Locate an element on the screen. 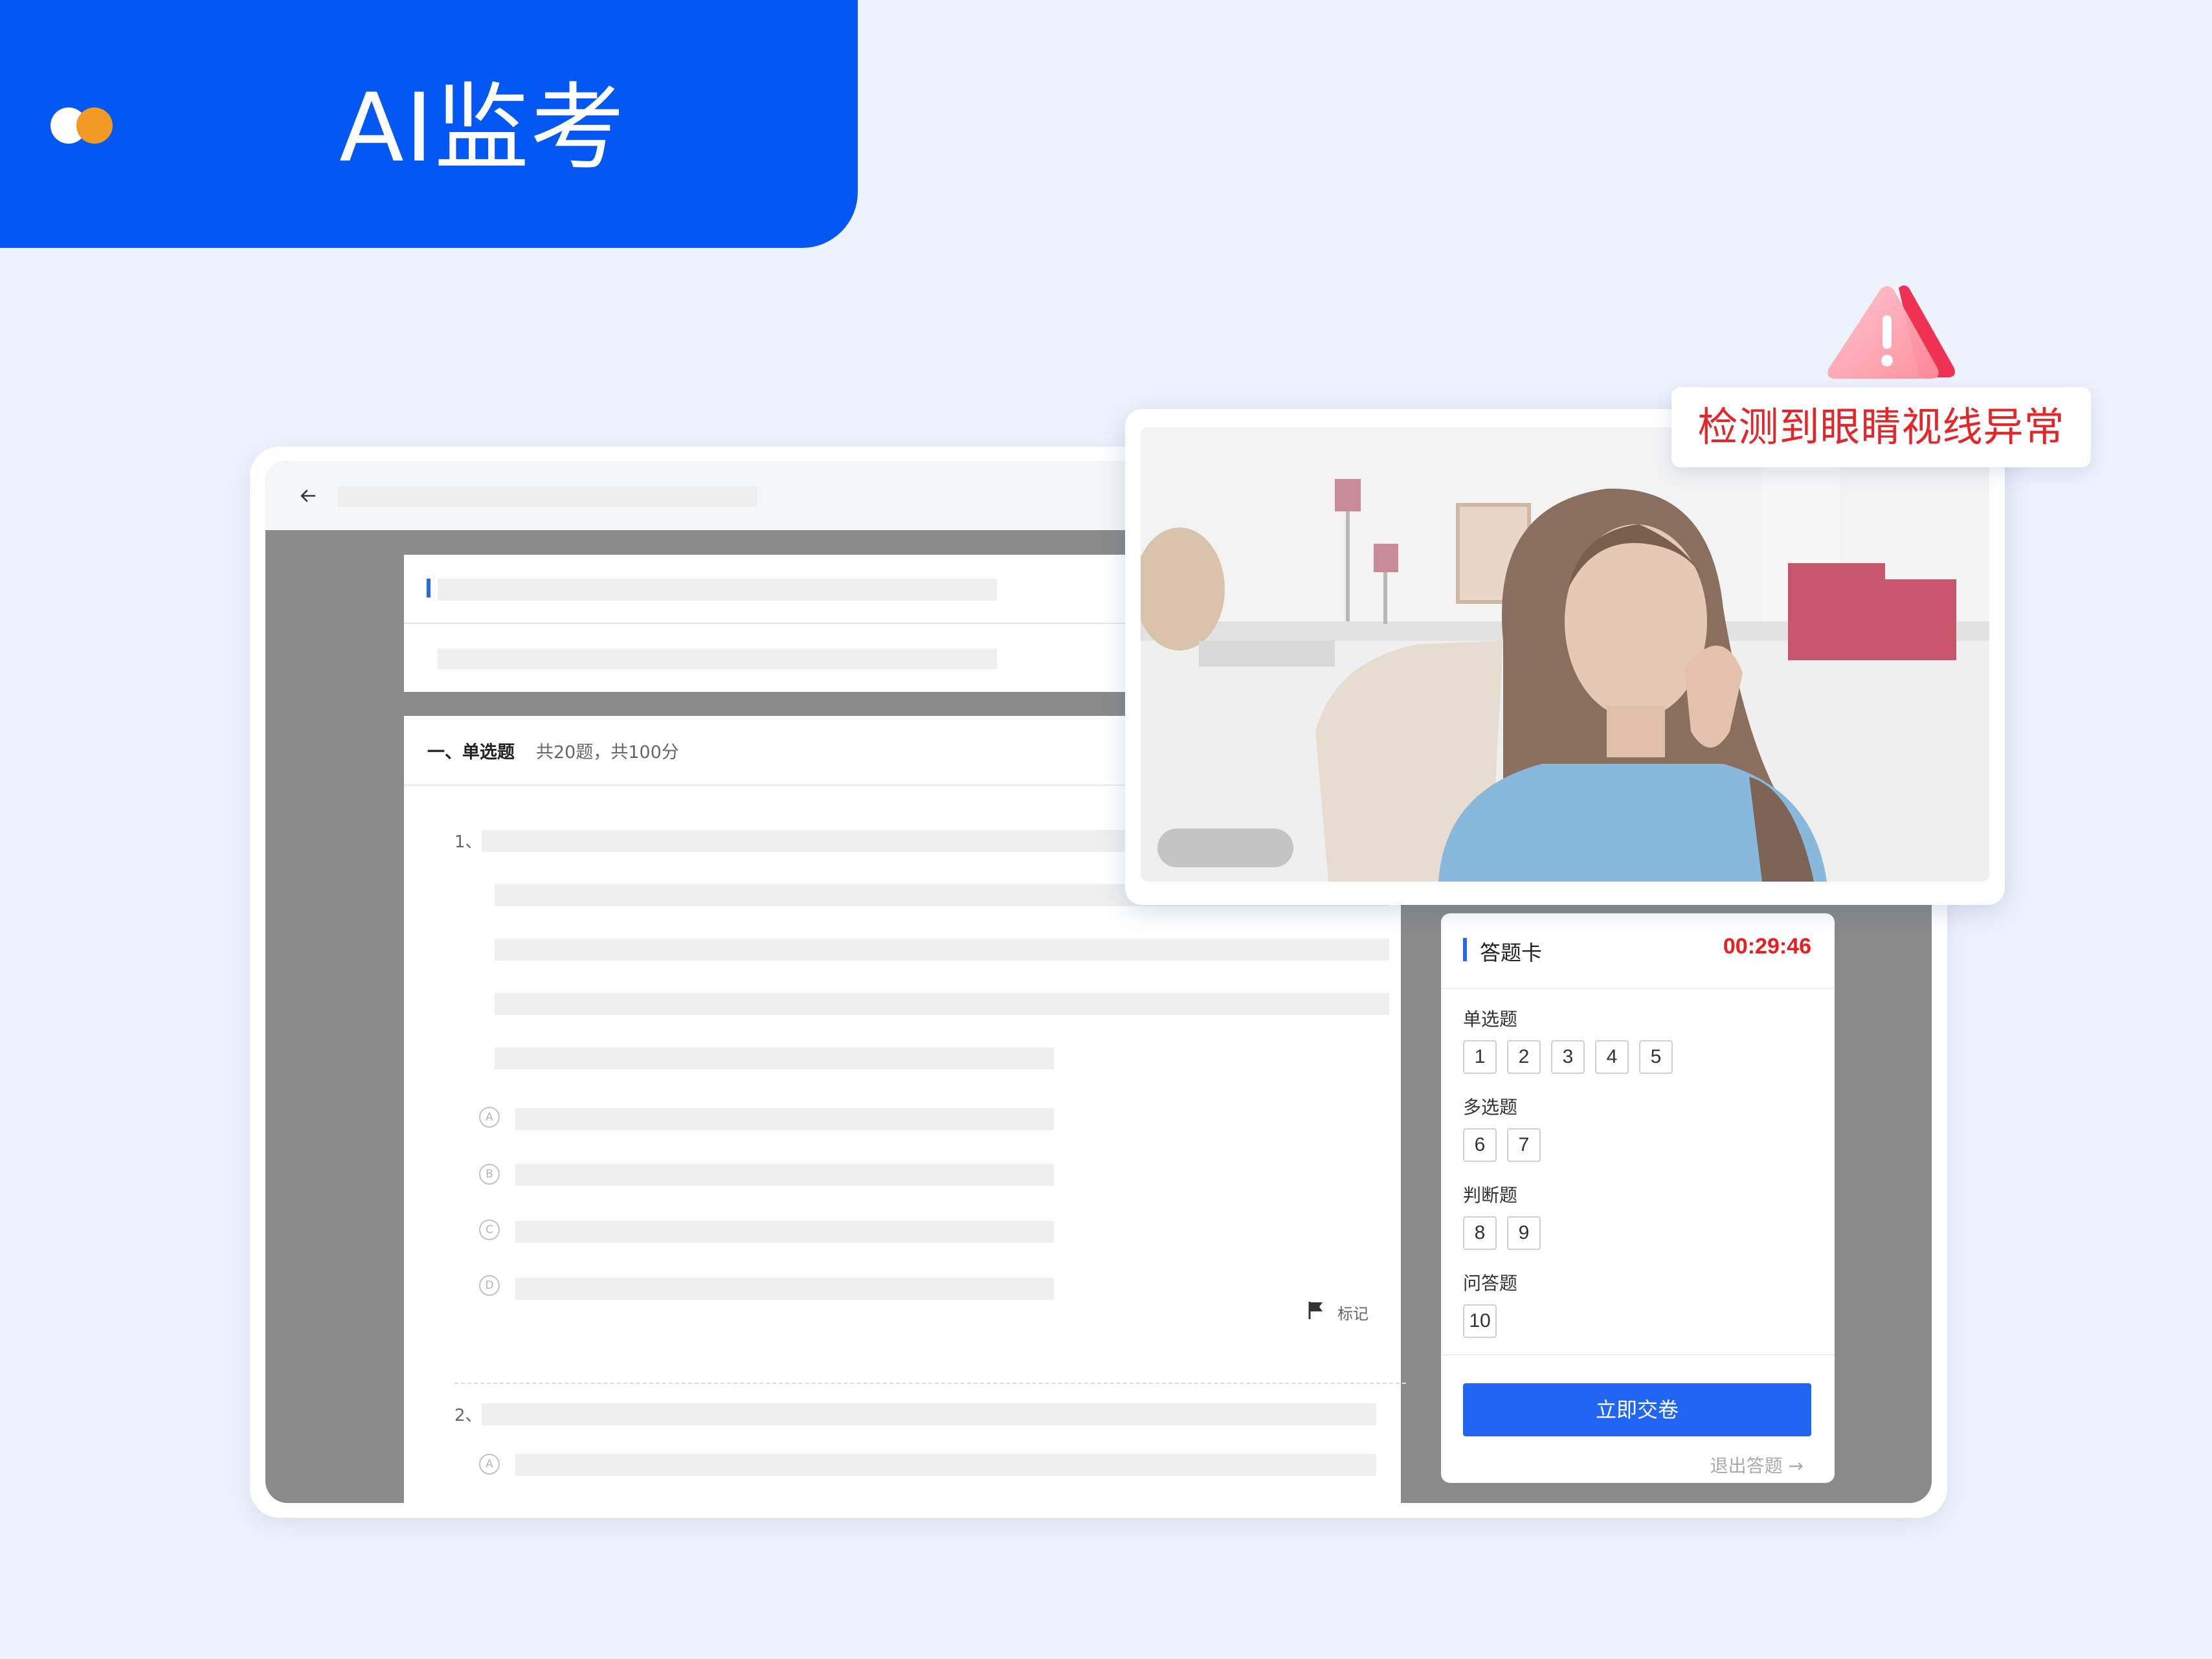  question-number: 1、 is located at coordinates (468, 842).